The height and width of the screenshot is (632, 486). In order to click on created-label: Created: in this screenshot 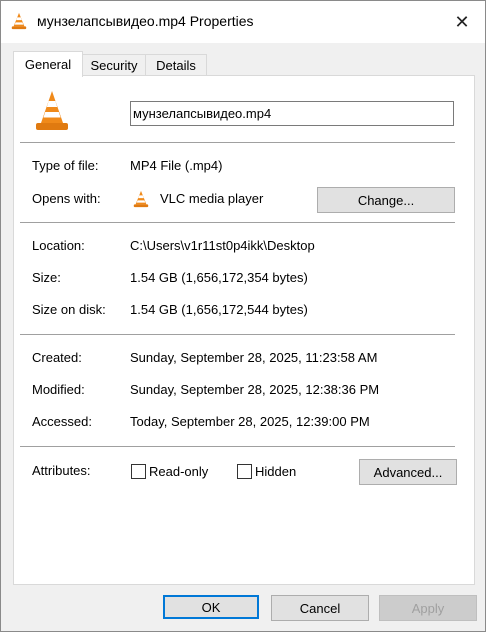, I will do `click(57, 357)`.